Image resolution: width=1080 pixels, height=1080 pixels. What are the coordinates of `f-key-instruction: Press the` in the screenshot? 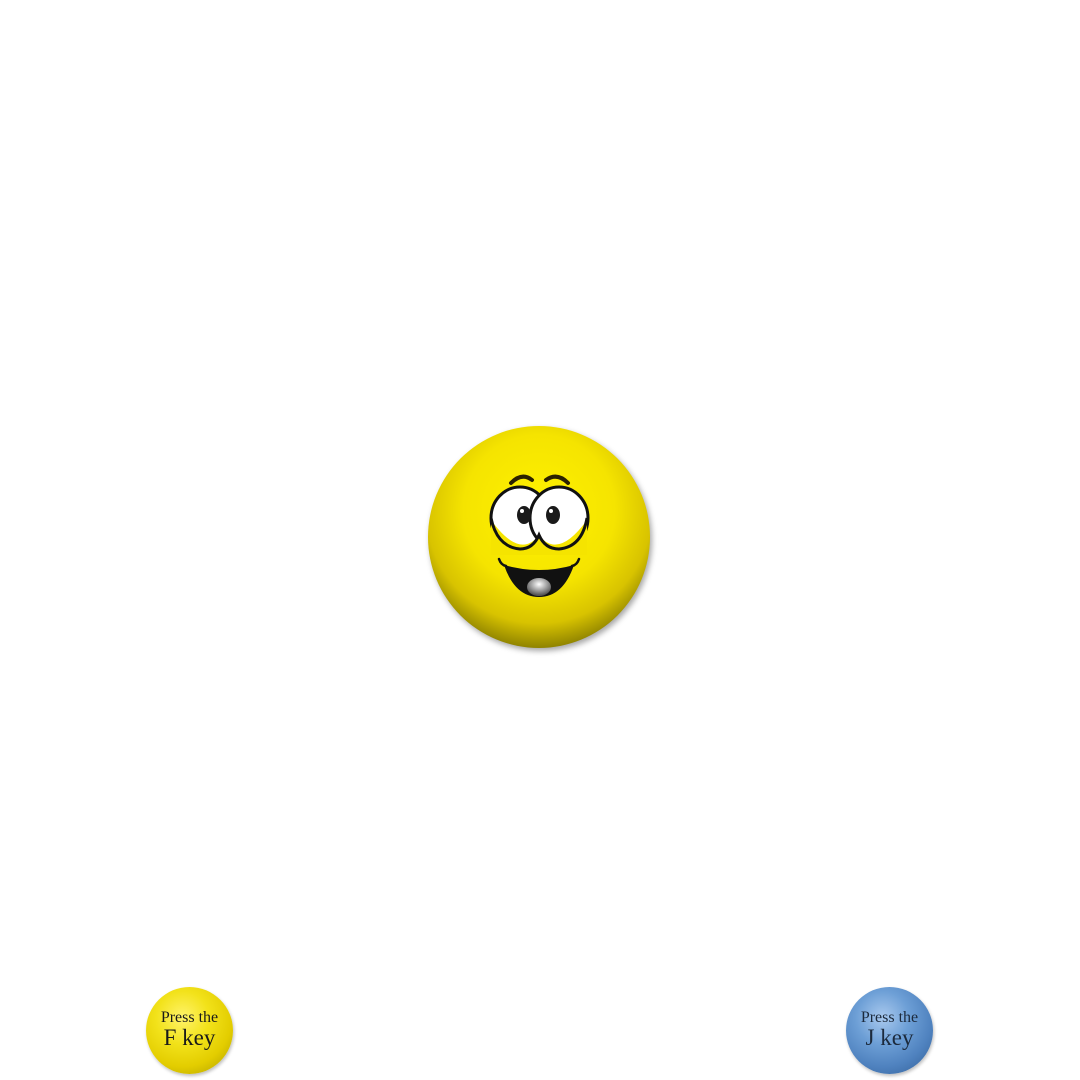 It's located at (189, 1017).